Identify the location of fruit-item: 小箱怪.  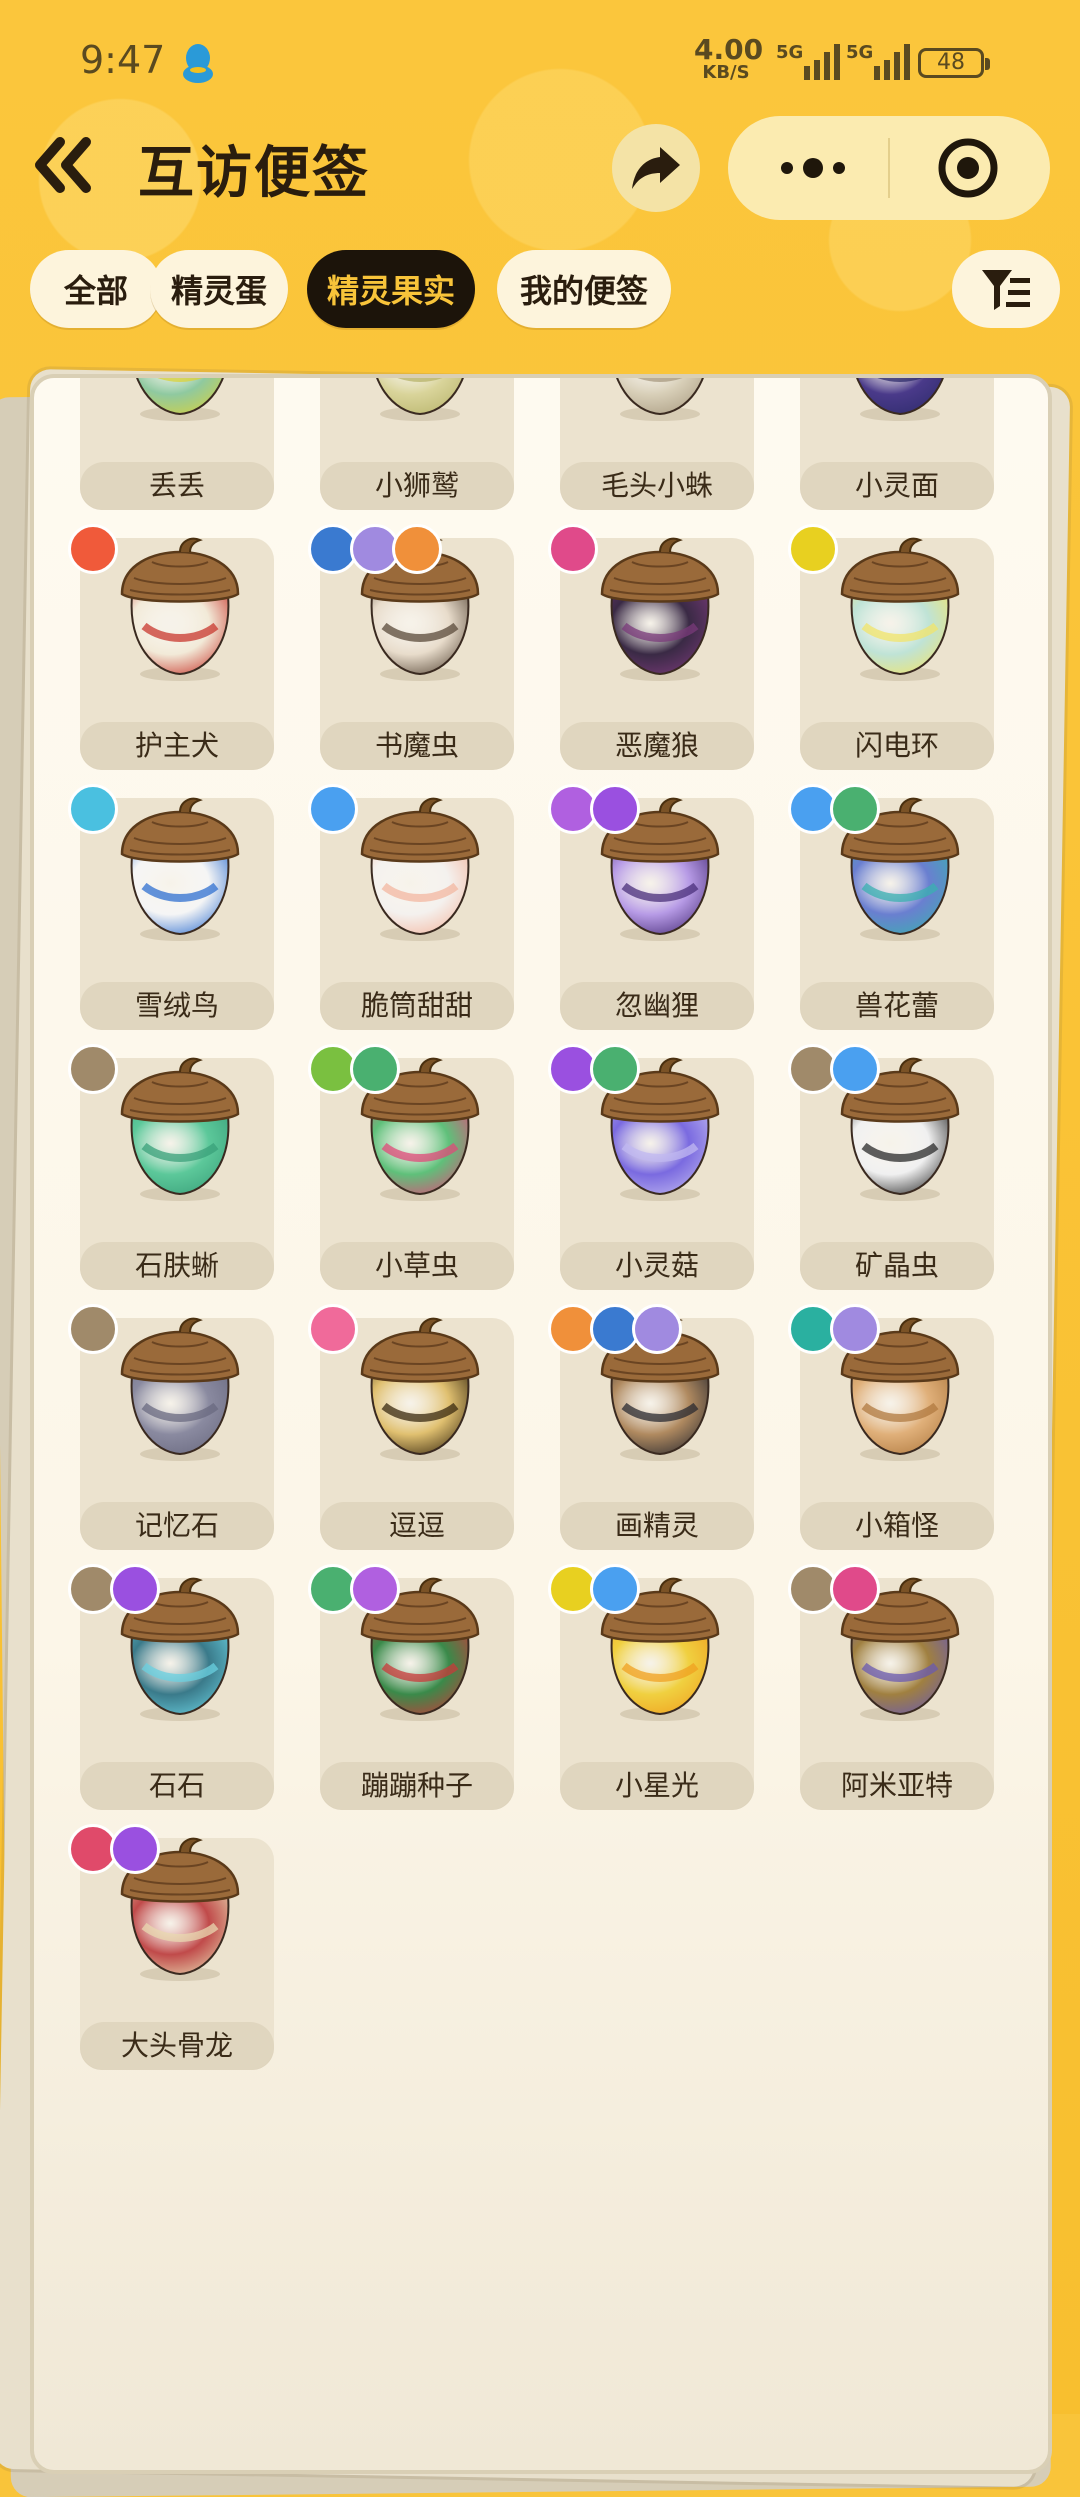
(891, 1427).